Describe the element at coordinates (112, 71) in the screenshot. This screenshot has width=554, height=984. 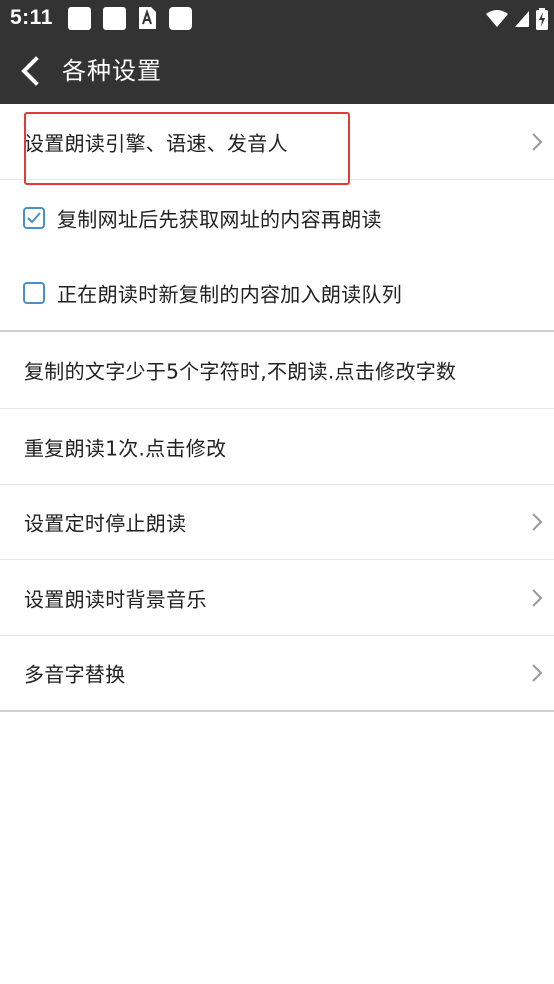
I see `page-title: 各种设置` at that location.